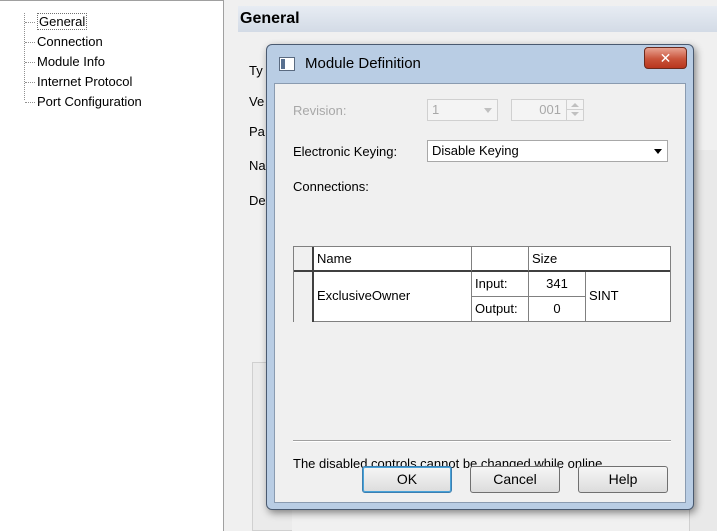 The image size is (717, 531). What do you see at coordinates (575, 110) in the screenshot?
I see `spinner-buttons` at bounding box center [575, 110].